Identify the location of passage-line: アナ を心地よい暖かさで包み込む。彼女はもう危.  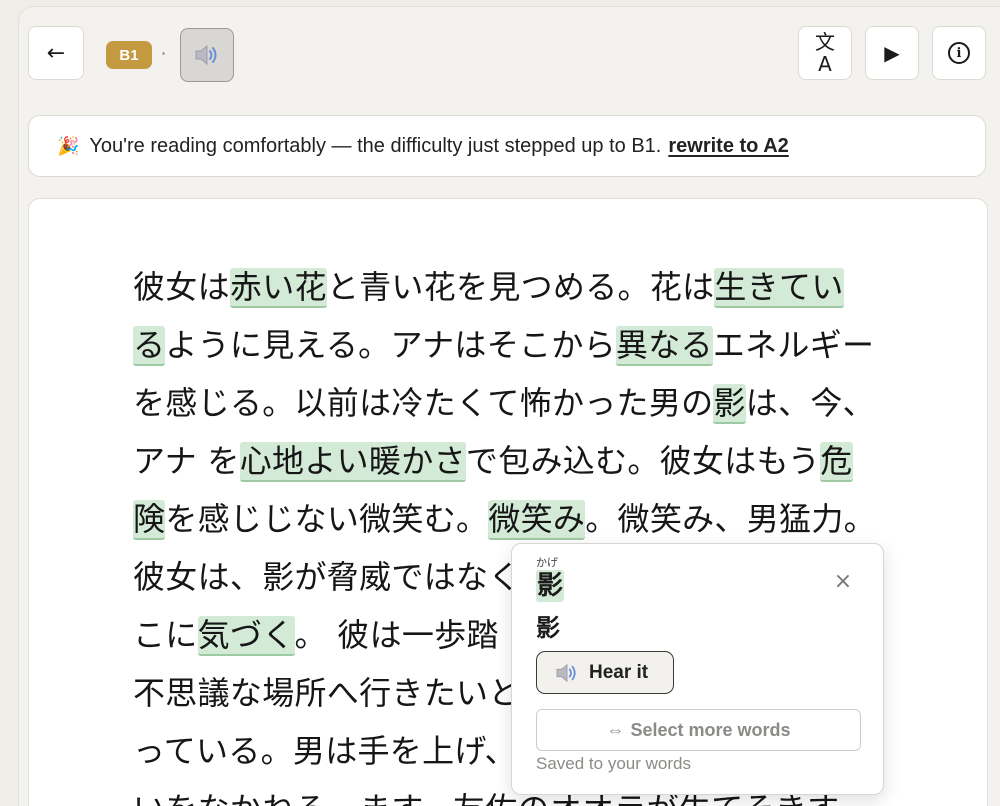
(533, 461).